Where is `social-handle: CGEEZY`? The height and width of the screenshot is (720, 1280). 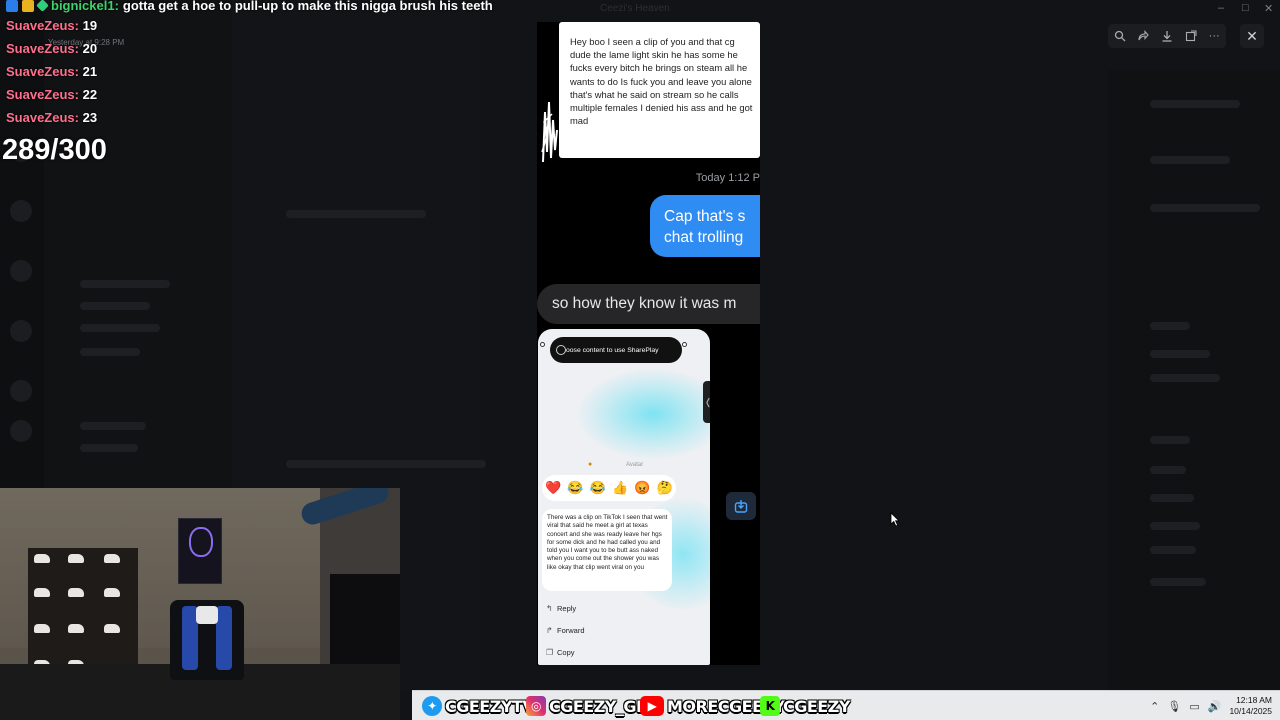 social-handle: CGEEZY is located at coordinates (816, 706).